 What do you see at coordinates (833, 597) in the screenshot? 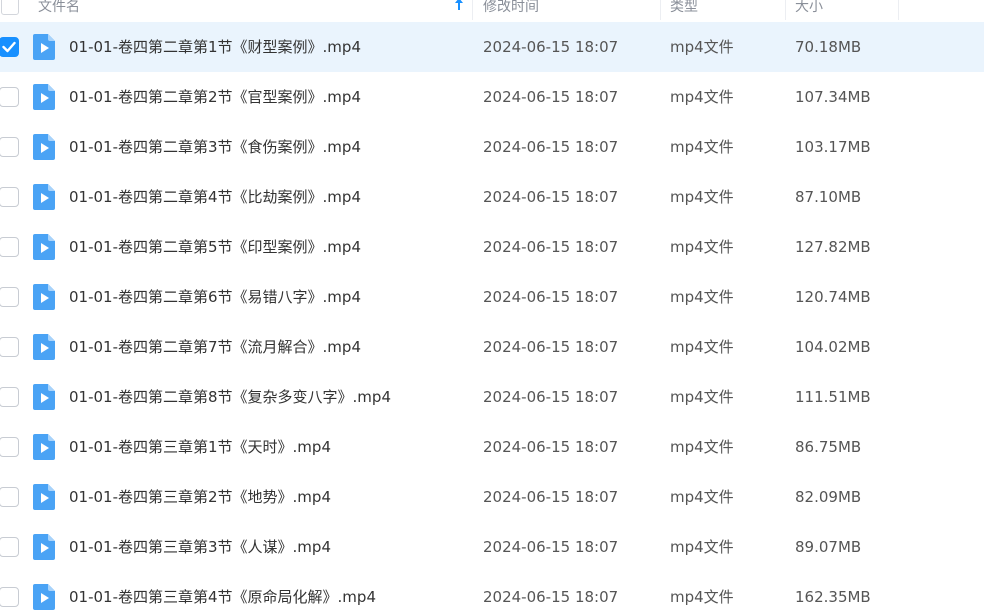
I see `file-size: 162.35MB` at bounding box center [833, 597].